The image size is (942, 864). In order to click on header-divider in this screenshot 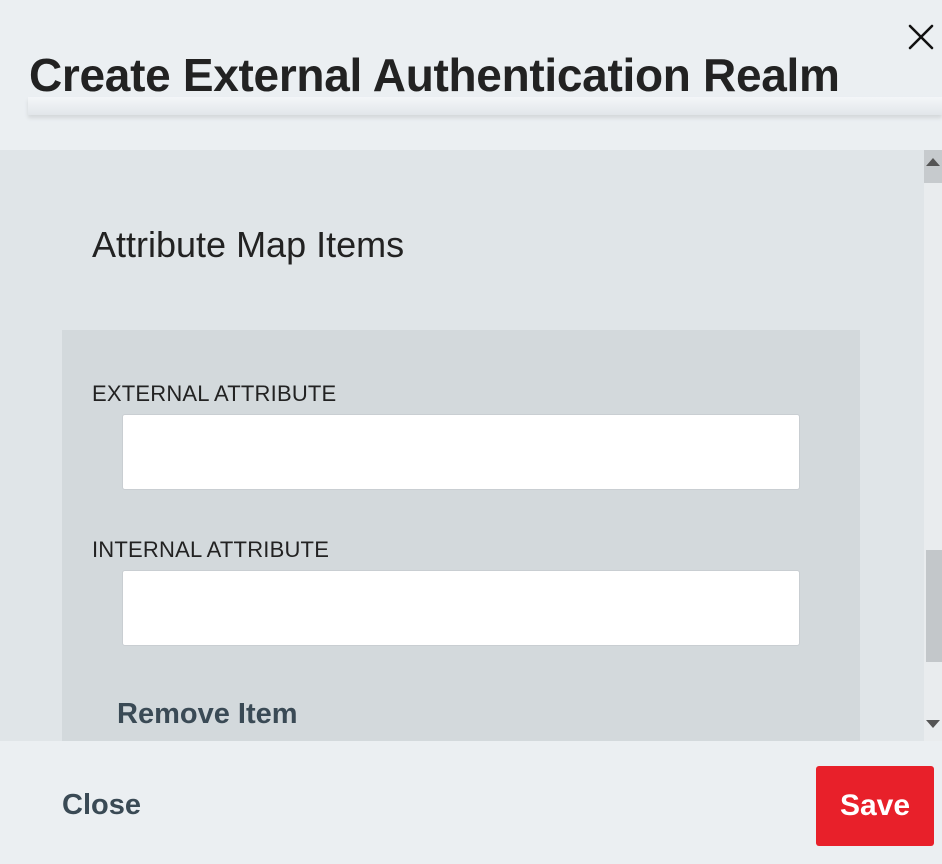, I will do `click(485, 106)`.